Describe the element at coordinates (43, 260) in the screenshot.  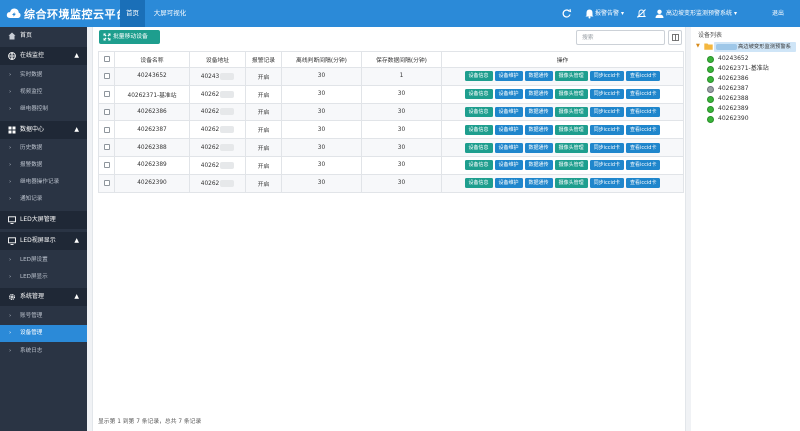
I see `sidebar-item-led-settings: › LED屏设置` at that location.